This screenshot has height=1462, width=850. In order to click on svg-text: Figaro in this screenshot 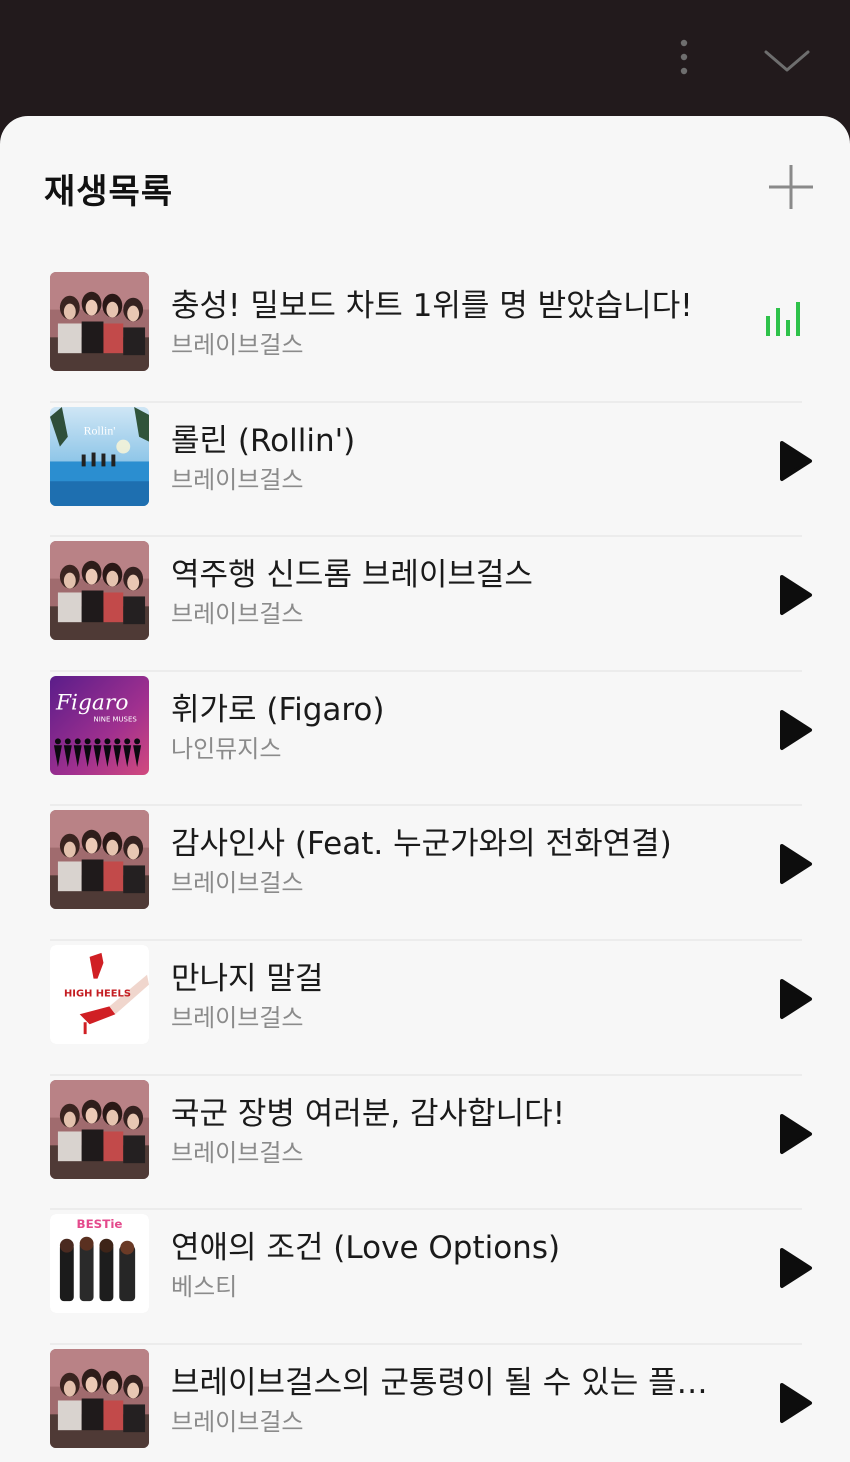, I will do `click(91, 702)`.